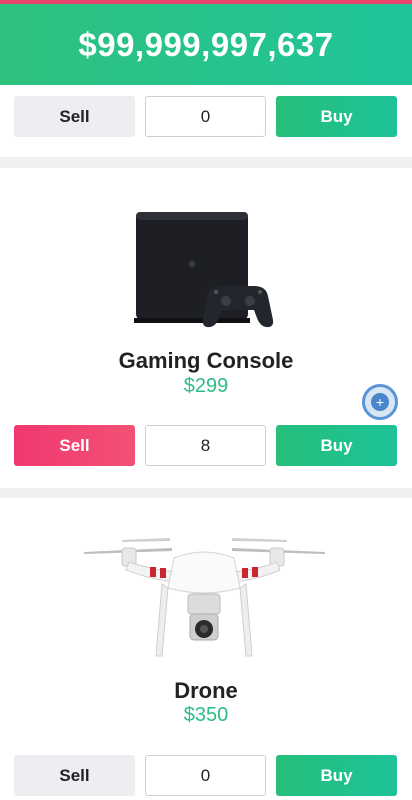  What do you see at coordinates (204, 270) in the screenshot?
I see `game-console-icon` at bounding box center [204, 270].